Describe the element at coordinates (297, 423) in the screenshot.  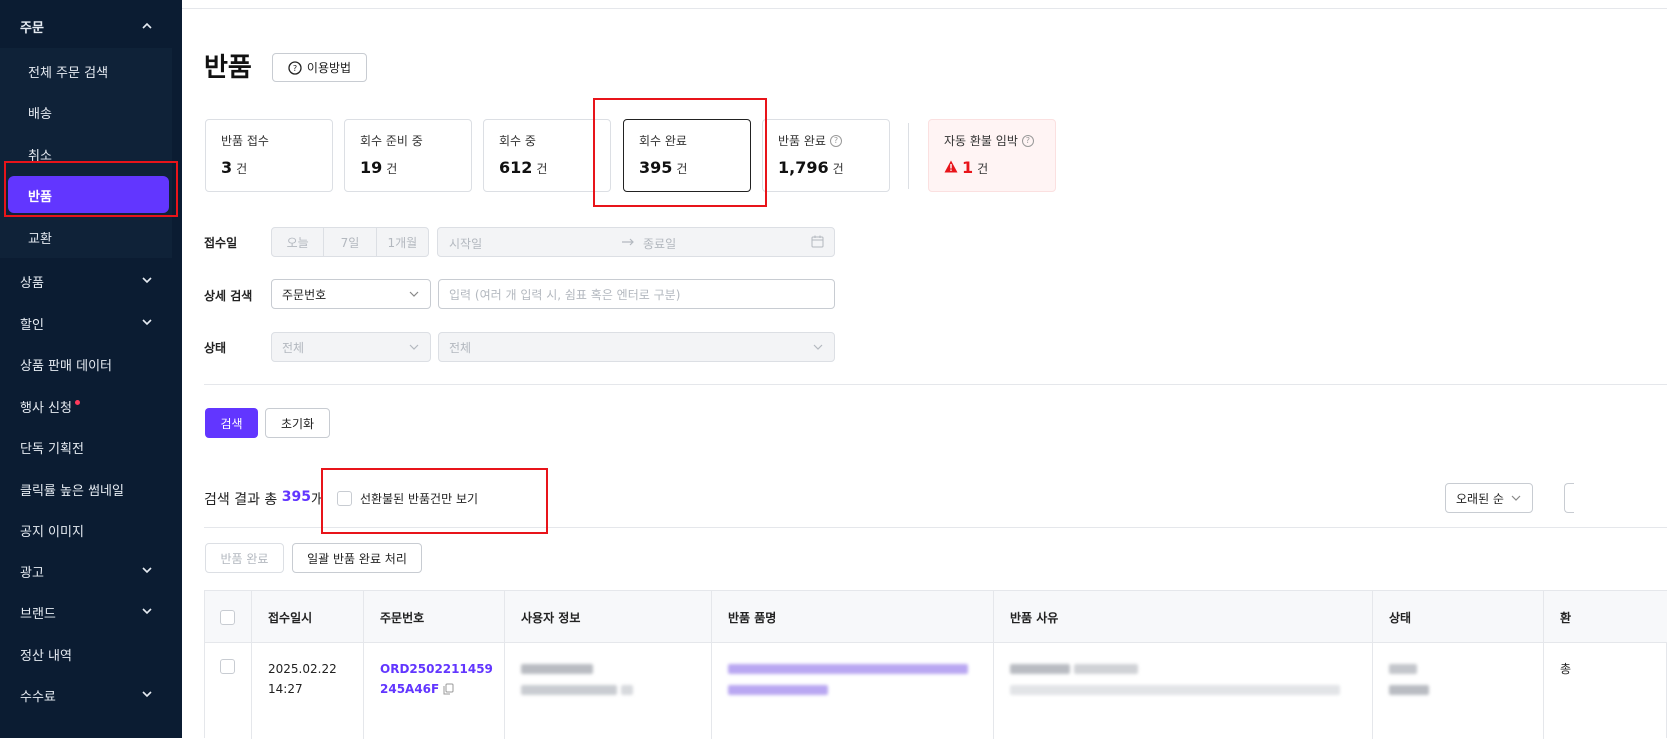
I see `reset-button: 초기화` at that location.